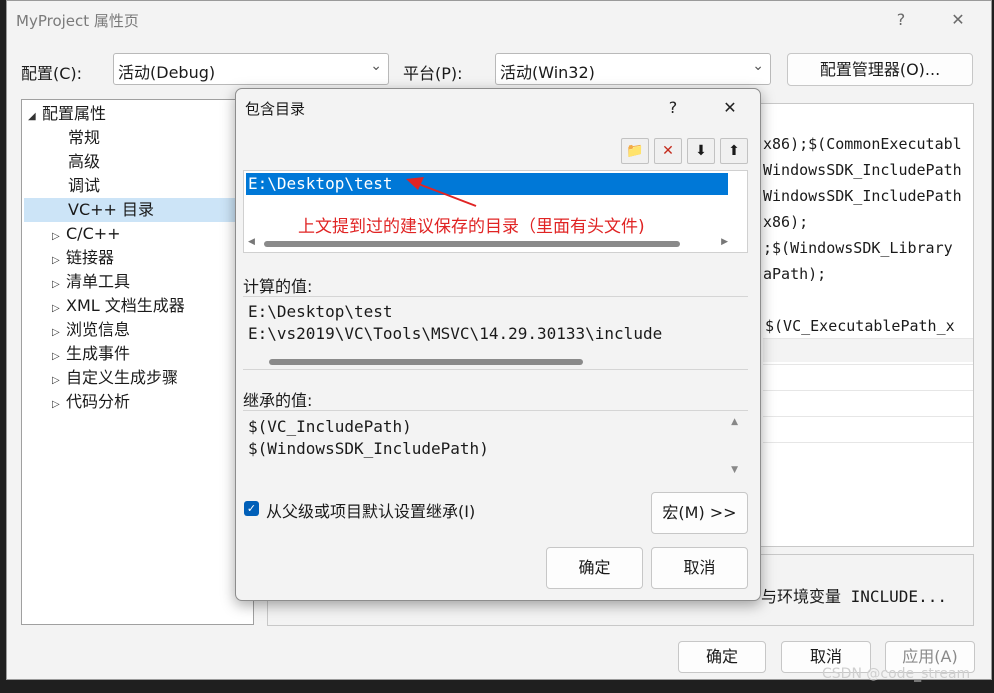  I want to click on tree-item-debugging: 调试, so click(84, 186).